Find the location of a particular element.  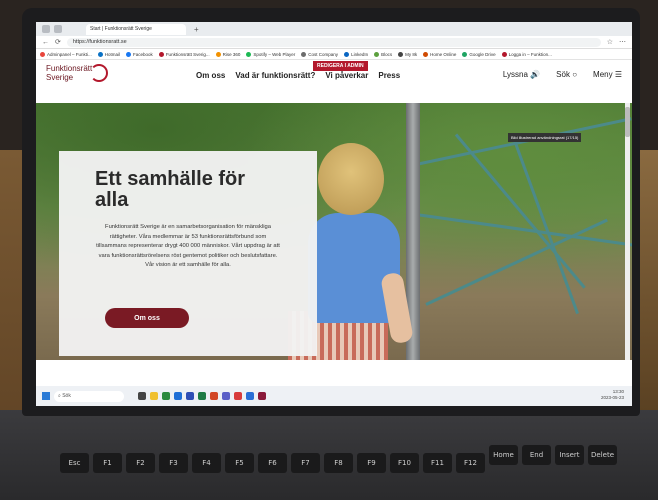

menu-button: Meny ☰ is located at coordinates (607, 74).